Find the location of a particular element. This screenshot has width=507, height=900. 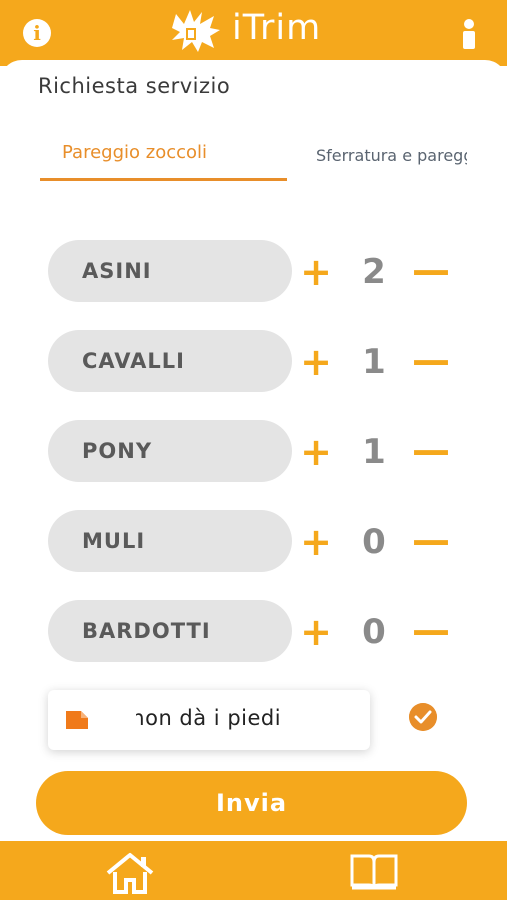

note-icon is located at coordinates (77, 720).